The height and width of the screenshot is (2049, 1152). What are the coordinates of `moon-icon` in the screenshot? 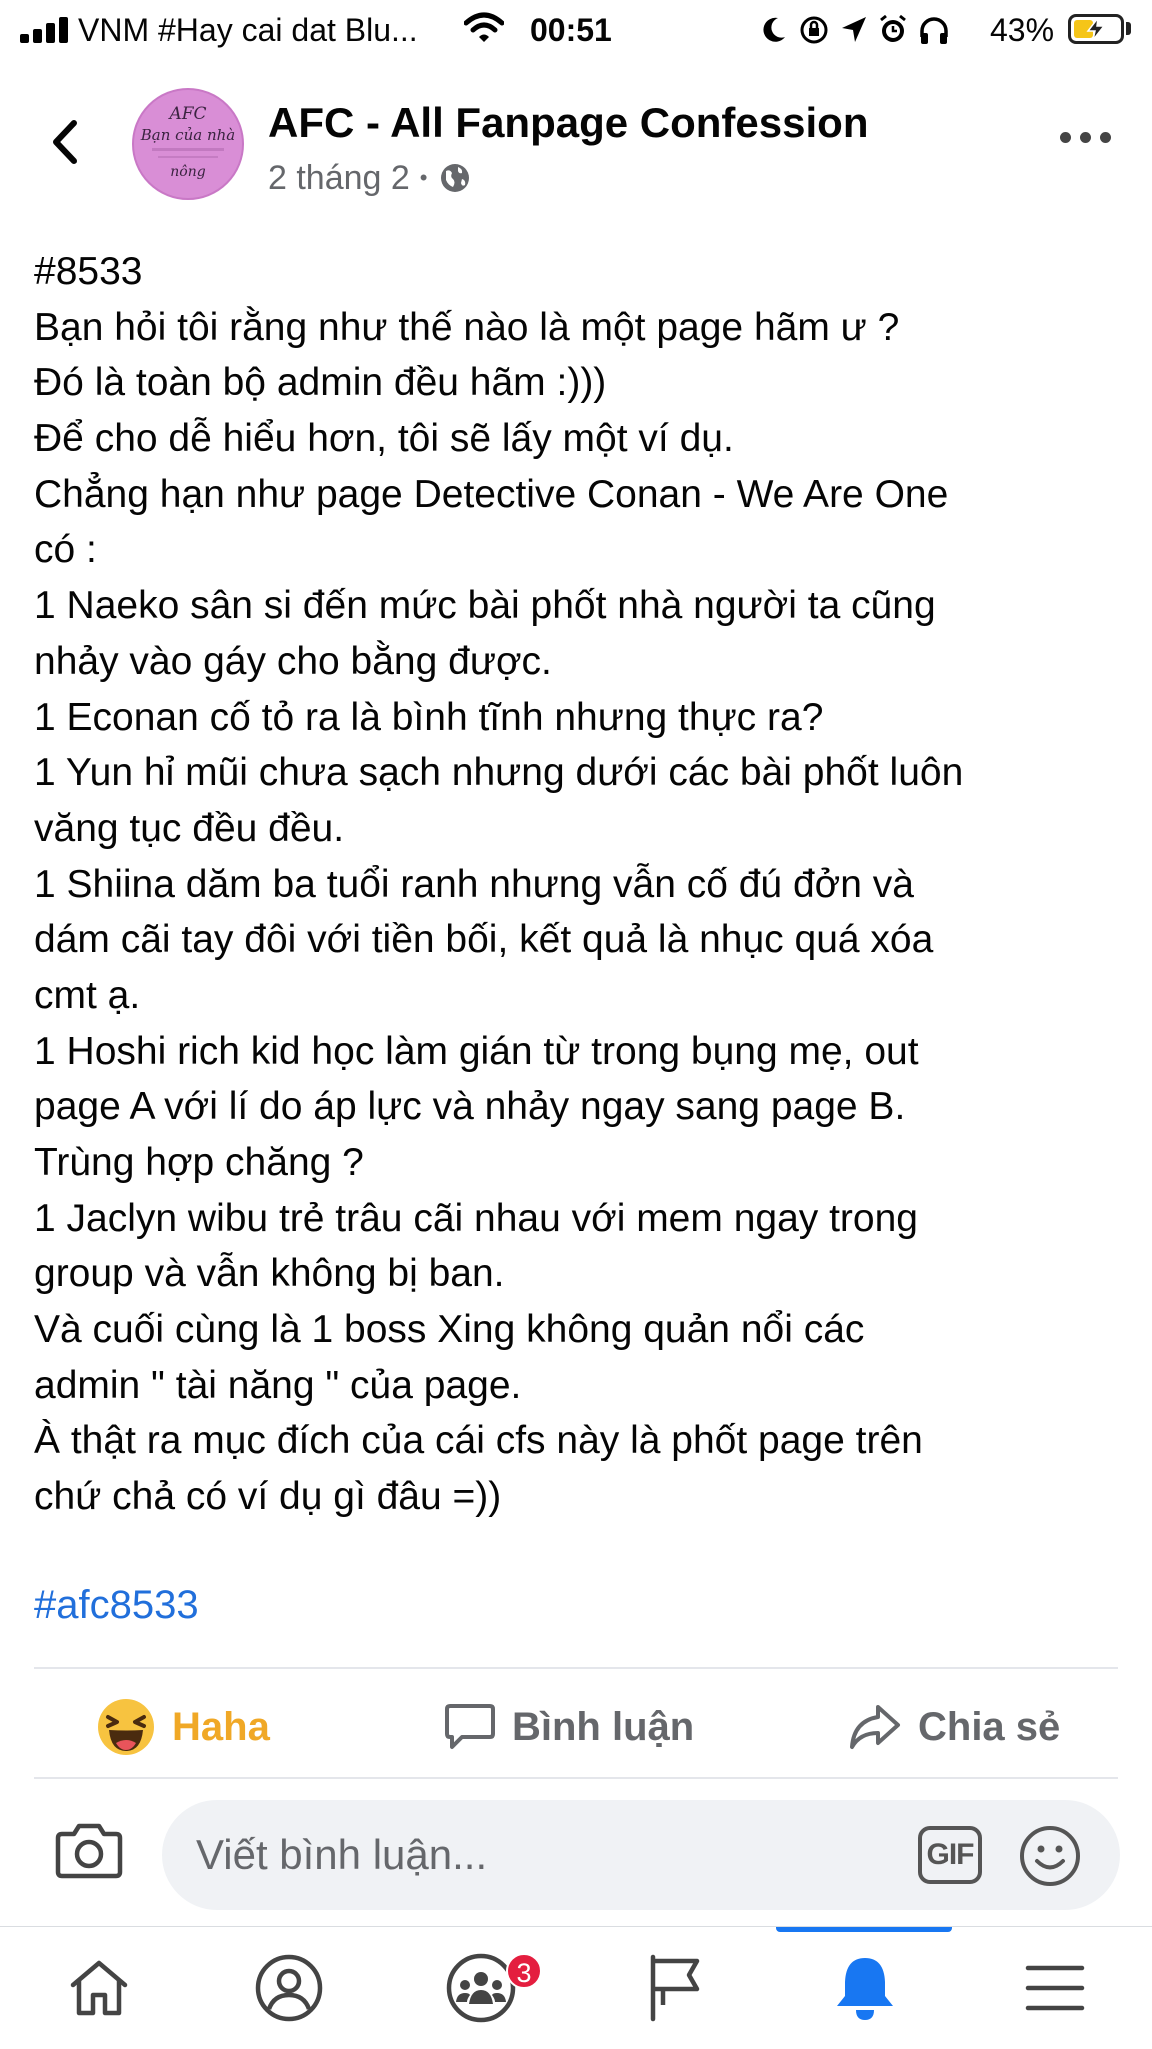 It's located at (774, 29).